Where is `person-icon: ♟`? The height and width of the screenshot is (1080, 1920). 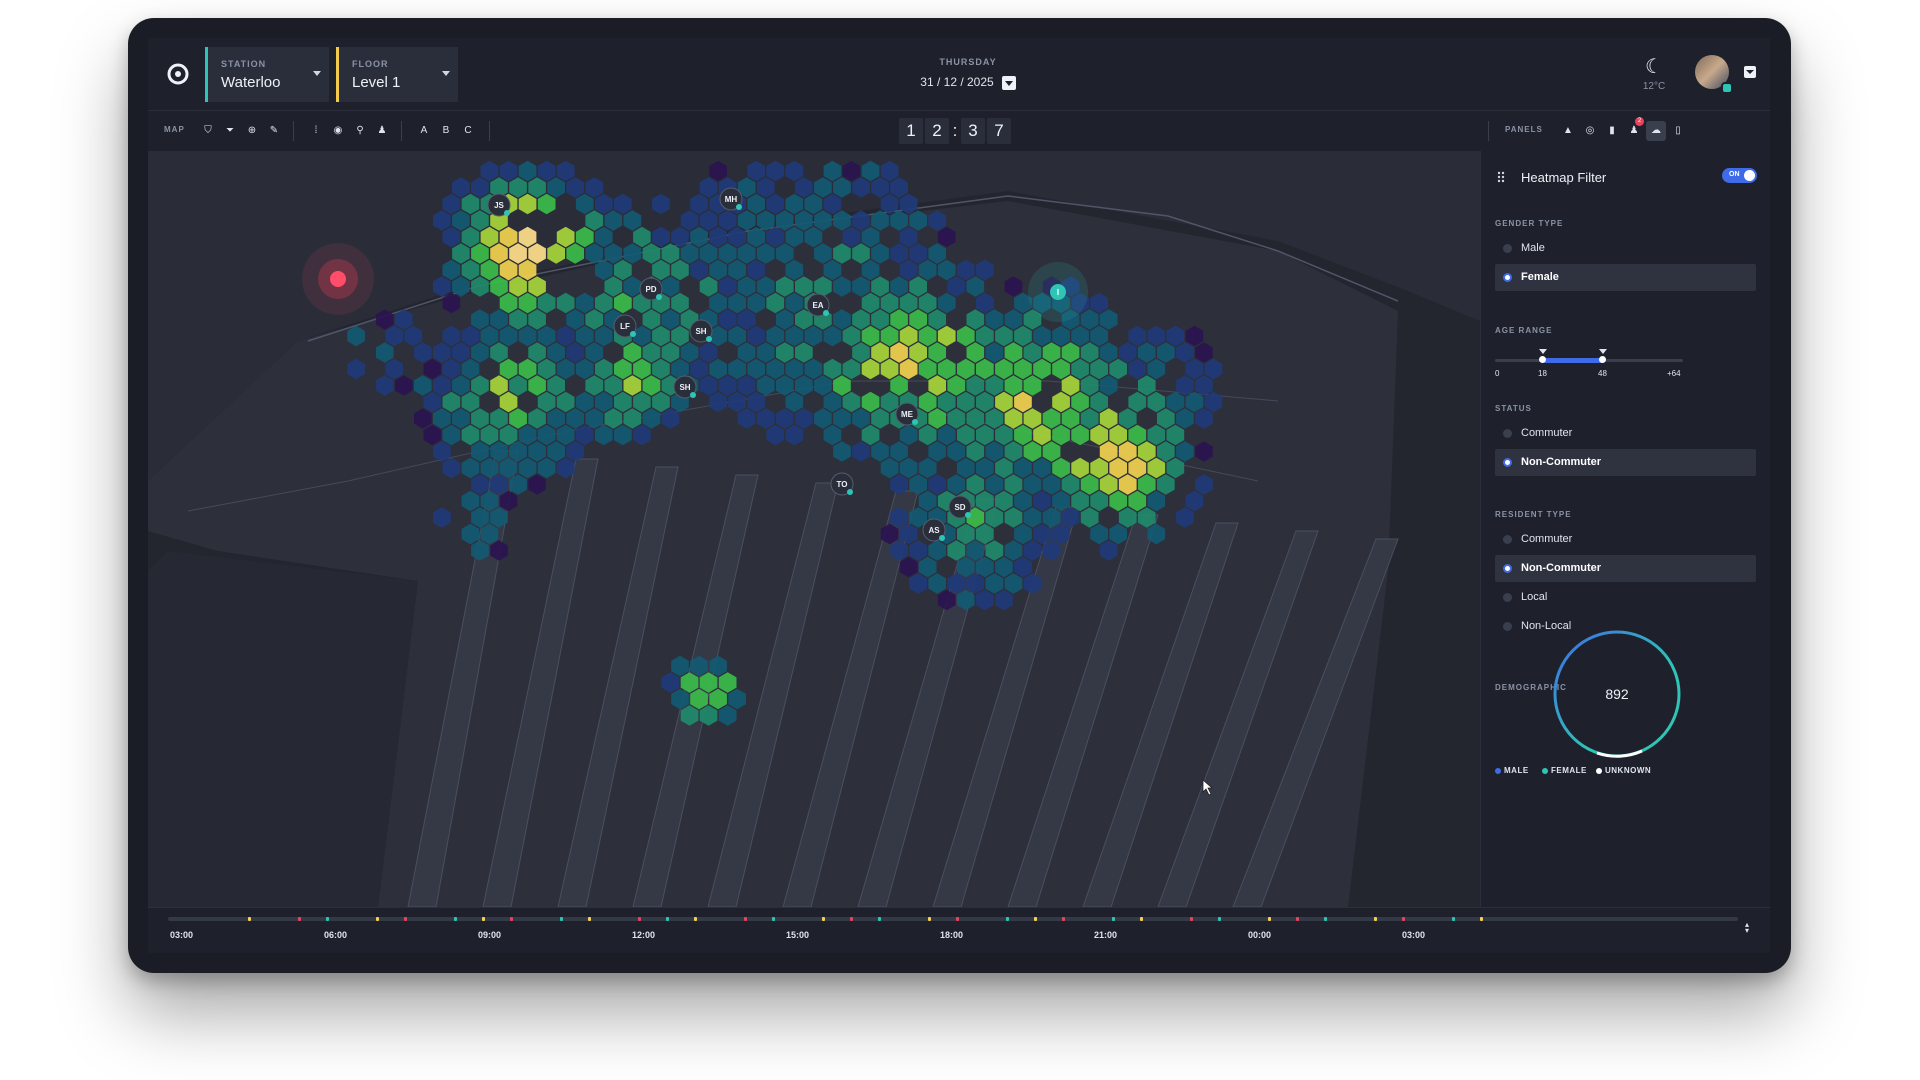
person-icon: ♟ is located at coordinates (382, 131).